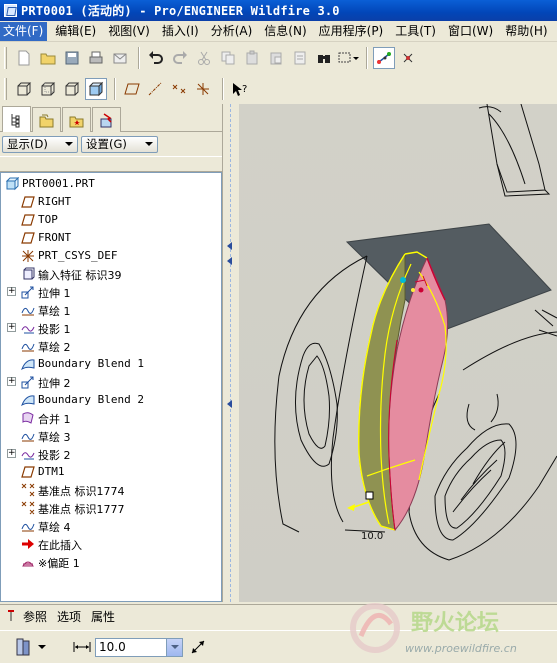 This screenshot has height=663, width=557. I want to click on datum-axes-toggle-icon, so click(156, 89).